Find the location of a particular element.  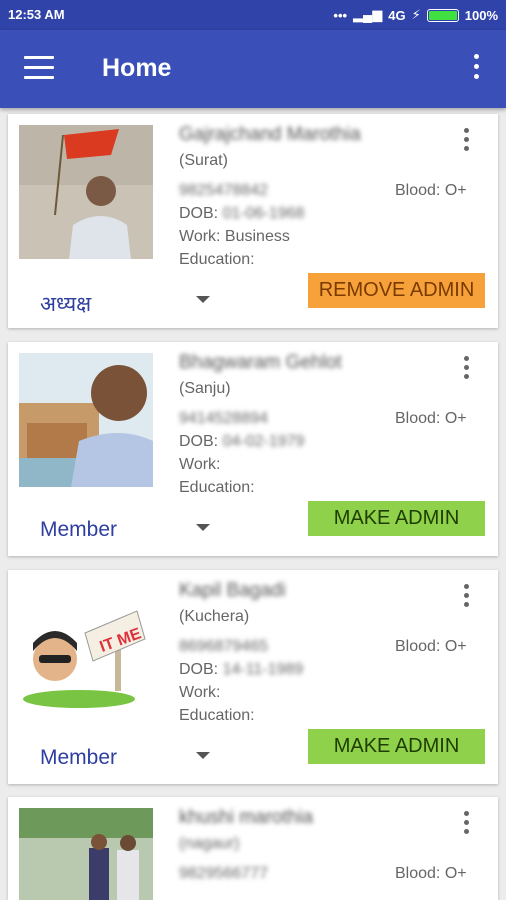

member-dob: DOB: 01-06-1968 is located at coordinates (242, 213).